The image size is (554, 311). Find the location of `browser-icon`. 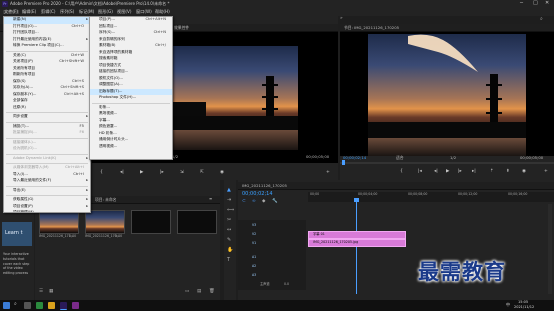

browser-icon is located at coordinates (39, 305).